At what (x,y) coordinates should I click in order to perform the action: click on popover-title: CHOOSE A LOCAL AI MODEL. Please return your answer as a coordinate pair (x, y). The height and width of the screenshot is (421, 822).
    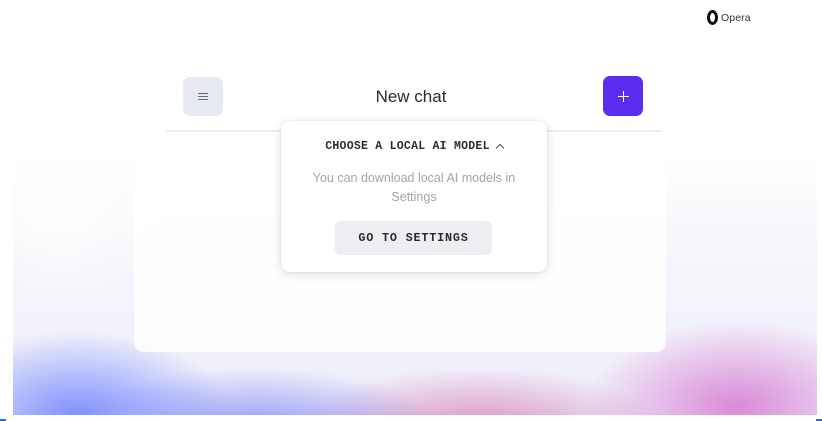
    Looking at the image, I should click on (407, 146).